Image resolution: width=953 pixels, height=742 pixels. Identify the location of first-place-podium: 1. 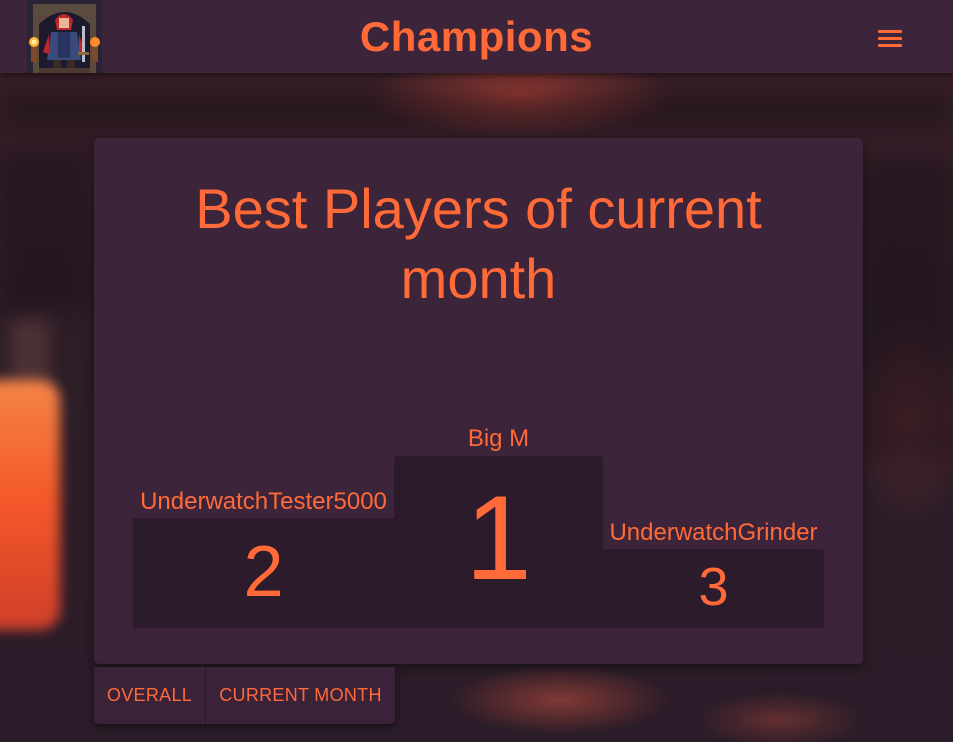
(498, 542).